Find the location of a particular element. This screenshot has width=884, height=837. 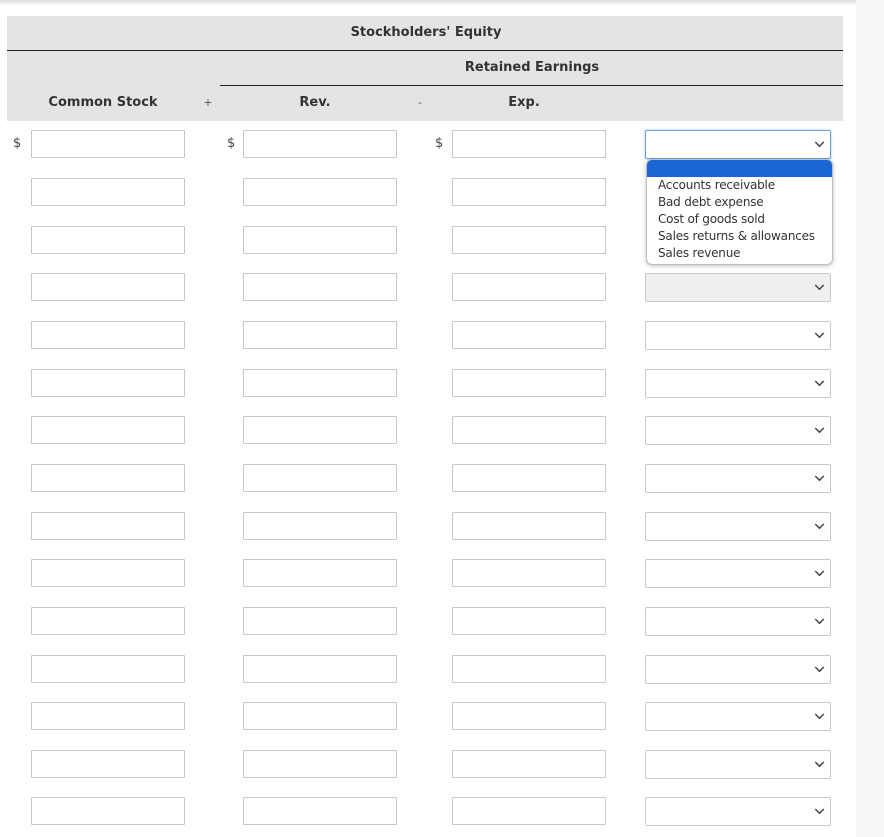

dropdown-option: Sales returns & allowances is located at coordinates (739, 236).